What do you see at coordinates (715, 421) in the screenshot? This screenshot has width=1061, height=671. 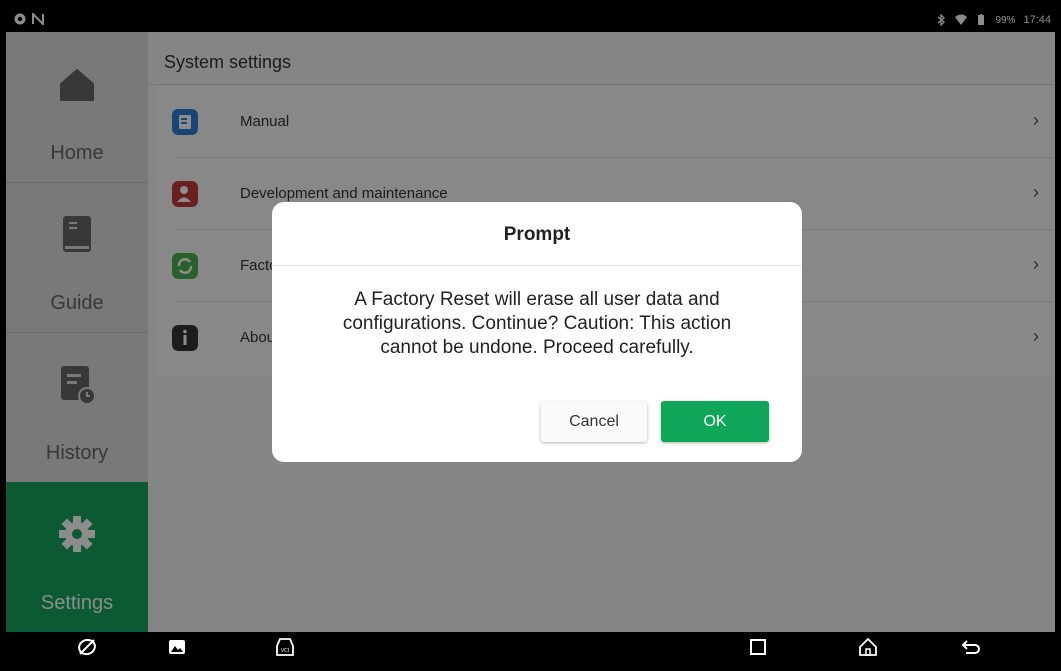 I see `ok-button: OK` at bounding box center [715, 421].